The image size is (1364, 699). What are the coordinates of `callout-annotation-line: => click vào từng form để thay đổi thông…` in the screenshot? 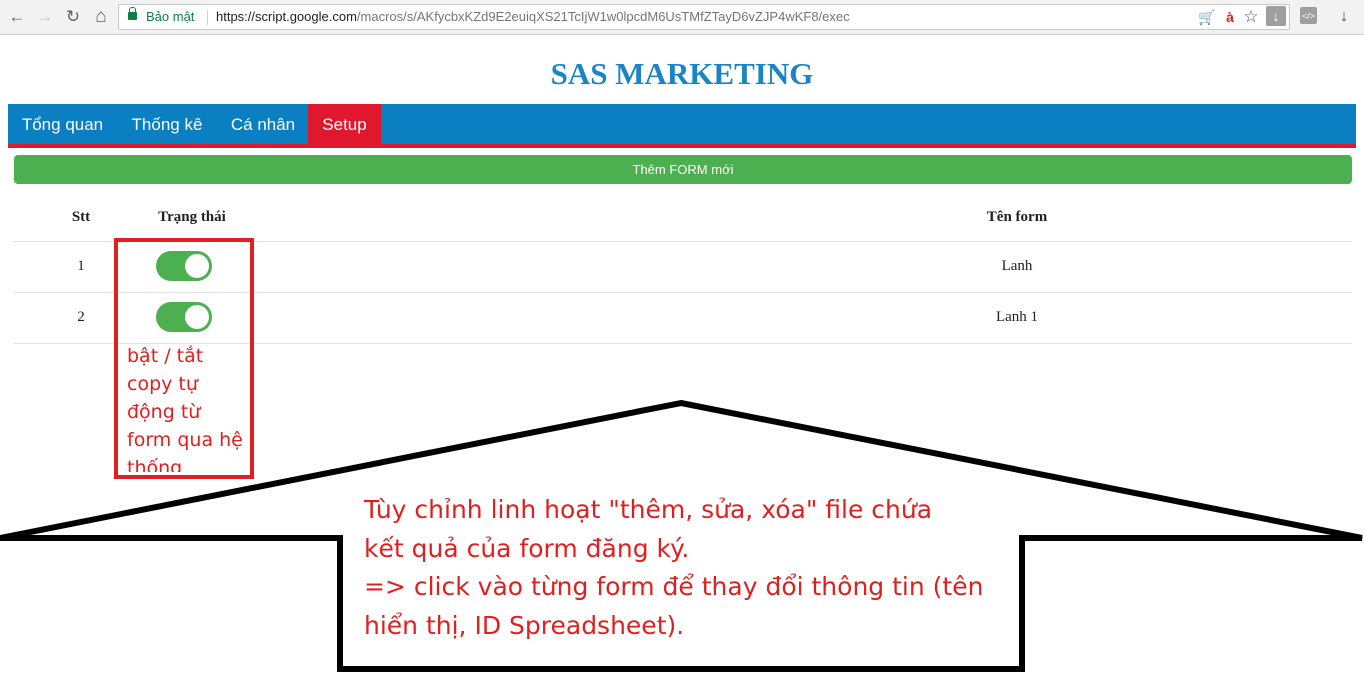 It's located at (674, 586).